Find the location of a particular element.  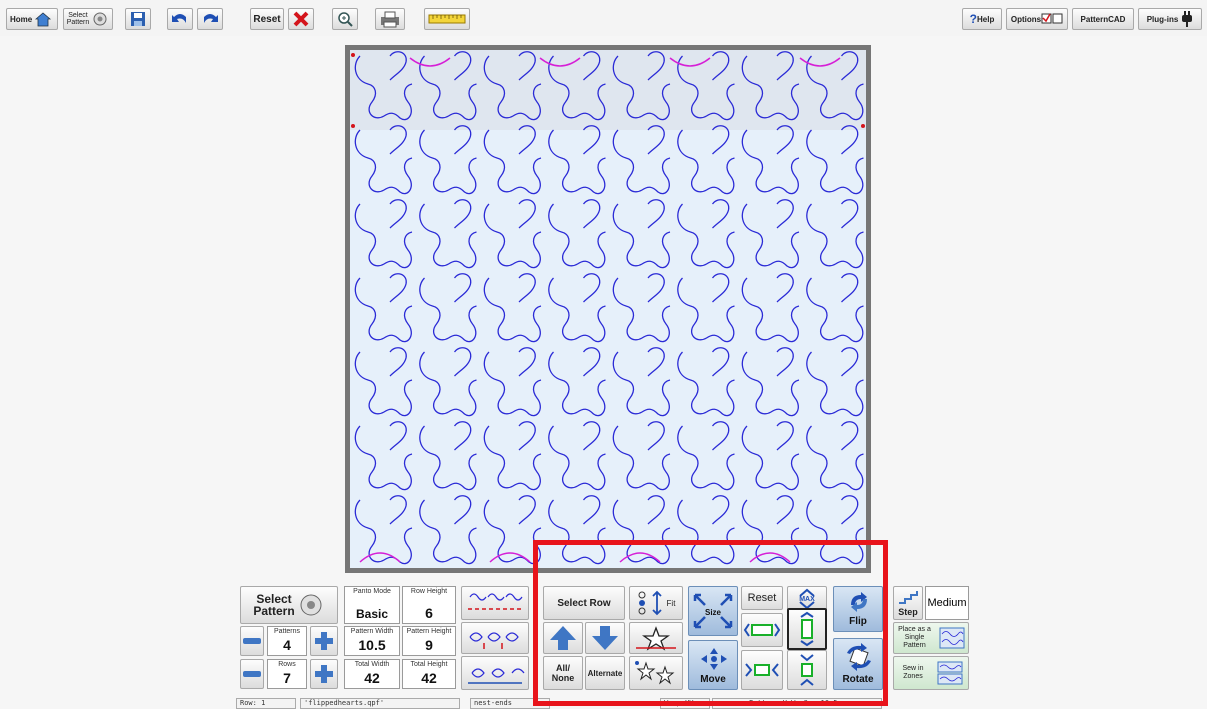

pattern-thumb-icon is located at coordinates (951, 638).